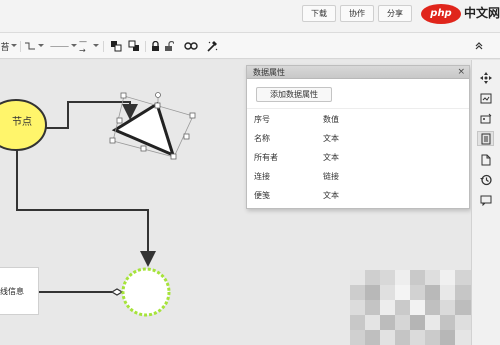  I want to click on format-painter-icon, so click(212, 46).